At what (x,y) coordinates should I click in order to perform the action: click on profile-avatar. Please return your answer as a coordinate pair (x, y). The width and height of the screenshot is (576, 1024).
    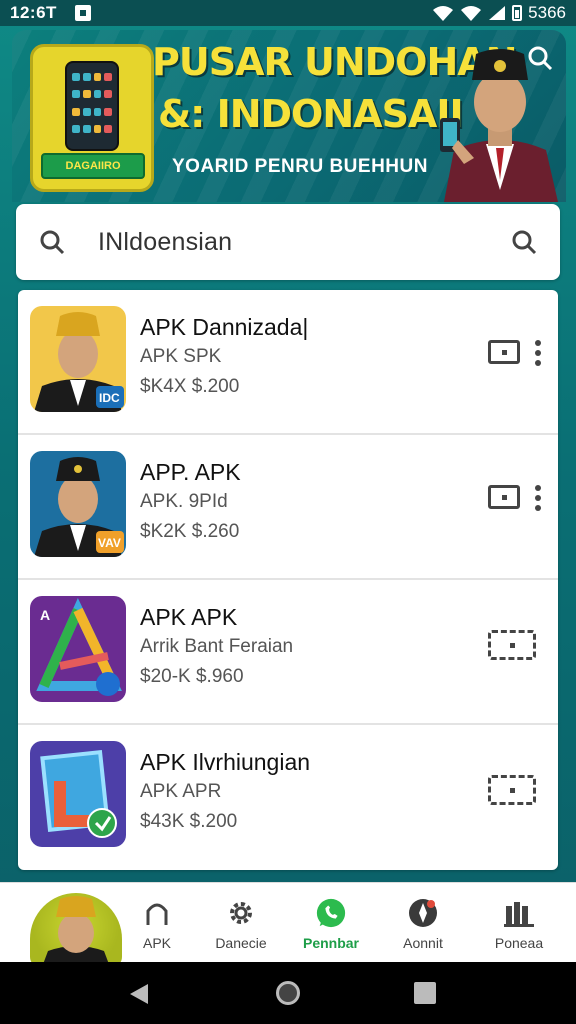
    Looking at the image, I should click on (76, 930).